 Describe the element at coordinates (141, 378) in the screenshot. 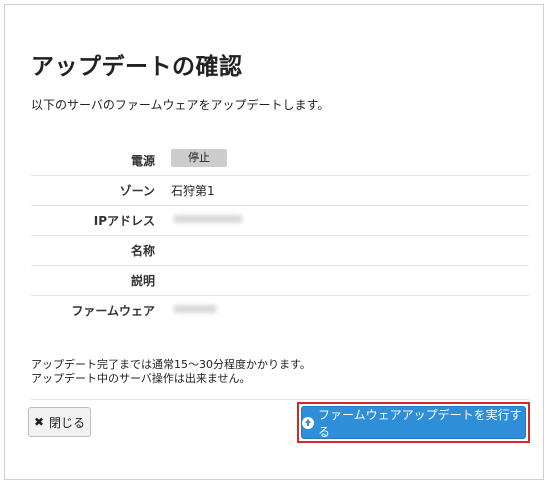

I see `notice-line-2: アップデート中のサーバ操作は出来ません。` at that location.